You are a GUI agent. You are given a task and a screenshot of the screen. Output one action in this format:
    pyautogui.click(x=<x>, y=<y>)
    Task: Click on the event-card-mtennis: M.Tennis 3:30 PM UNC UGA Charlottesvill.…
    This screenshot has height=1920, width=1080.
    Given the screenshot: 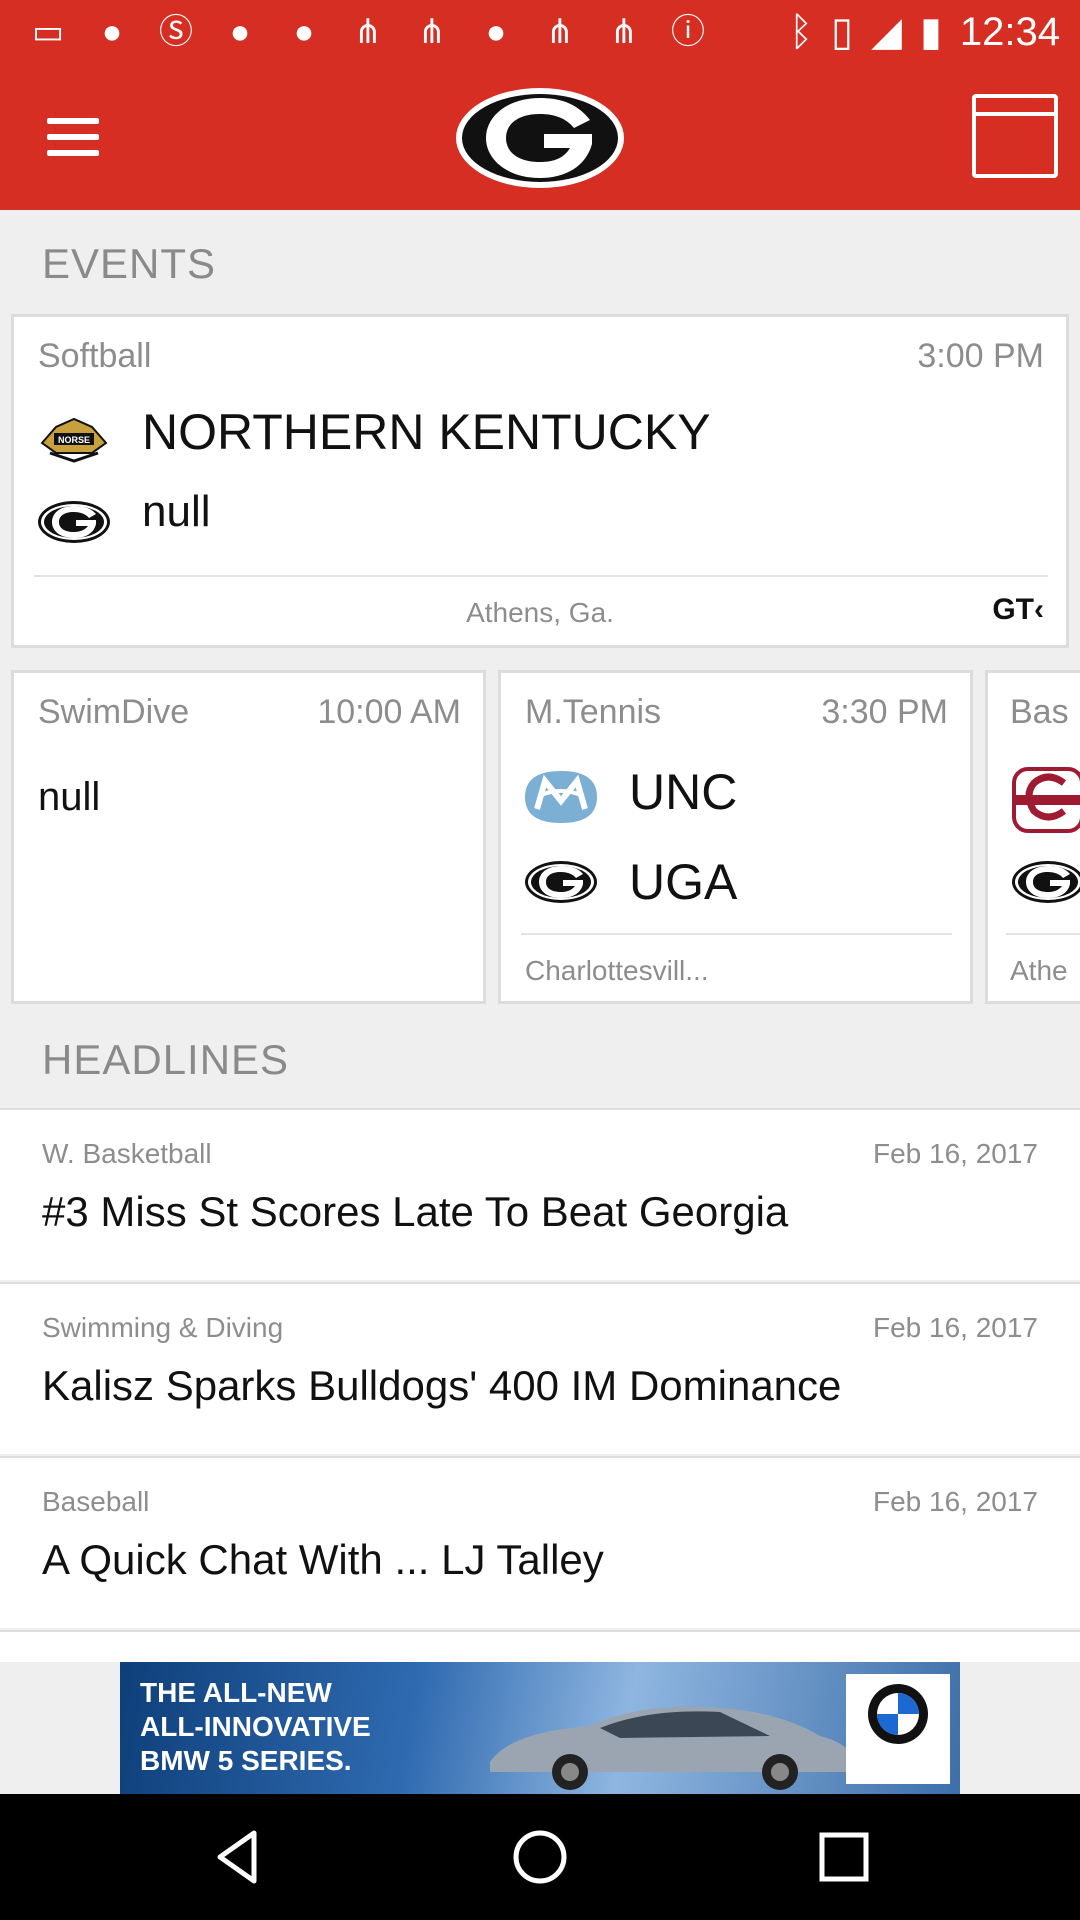 What is the action you would take?
    pyautogui.click(x=735, y=837)
    